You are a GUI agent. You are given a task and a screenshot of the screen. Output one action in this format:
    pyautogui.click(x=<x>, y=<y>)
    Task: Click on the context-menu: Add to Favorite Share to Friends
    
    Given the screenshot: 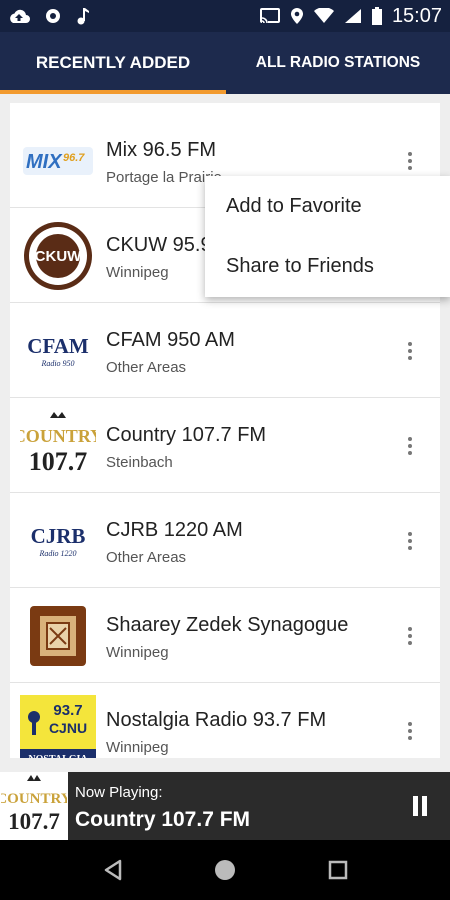 What is the action you would take?
    pyautogui.click(x=327, y=236)
    